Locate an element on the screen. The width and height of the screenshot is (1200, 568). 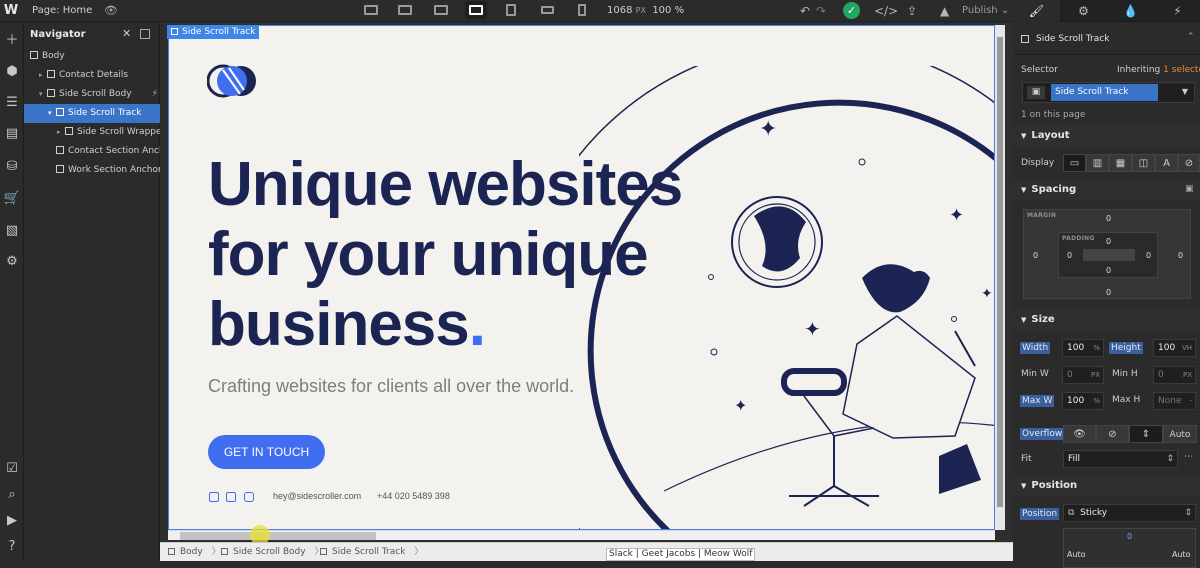
close-icon: ✕ is located at coordinates (126, 33).